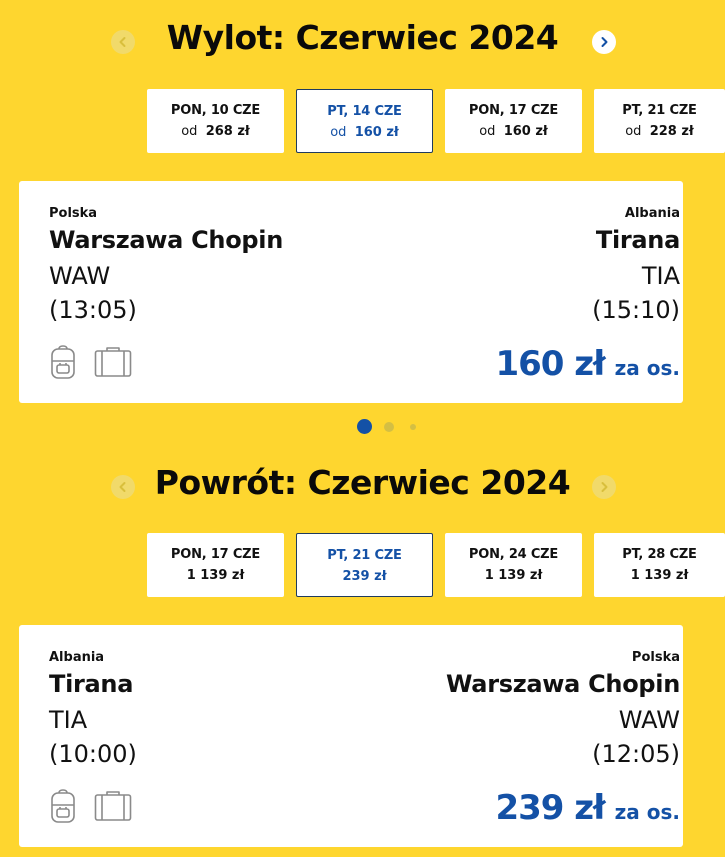 The image size is (725, 857). Describe the element at coordinates (513, 121) in the screenshot. I see `outbound-date-option: PON, 17 CZE od 160 zł` at that location.